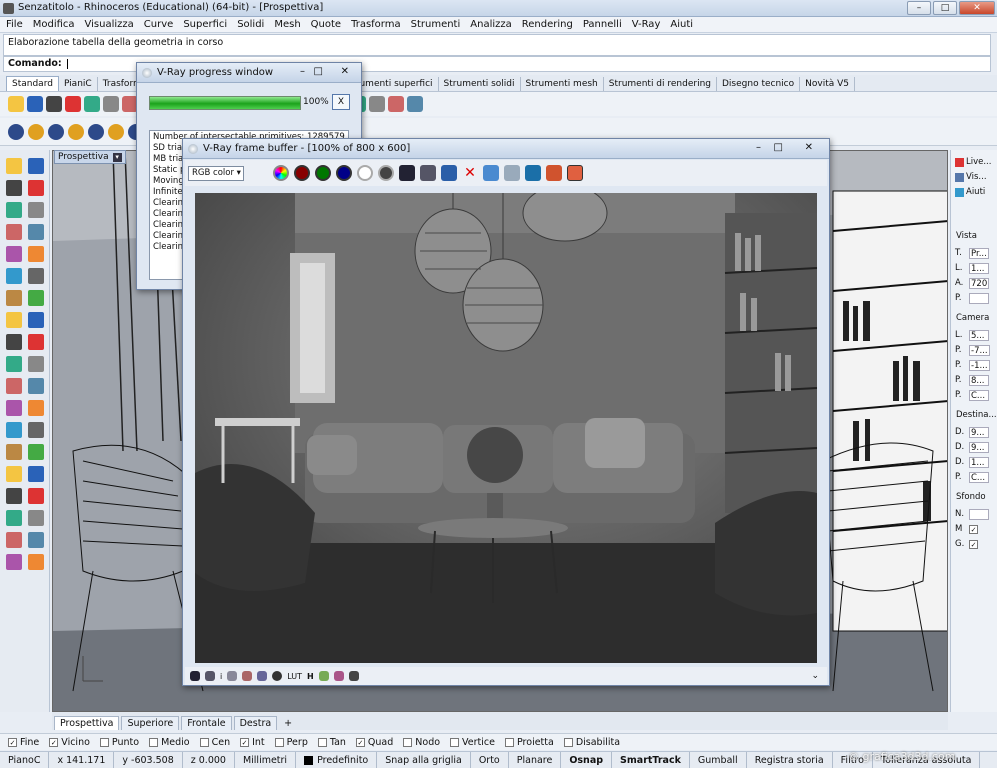  I want to click on panel-field: N., so click(975, 514).